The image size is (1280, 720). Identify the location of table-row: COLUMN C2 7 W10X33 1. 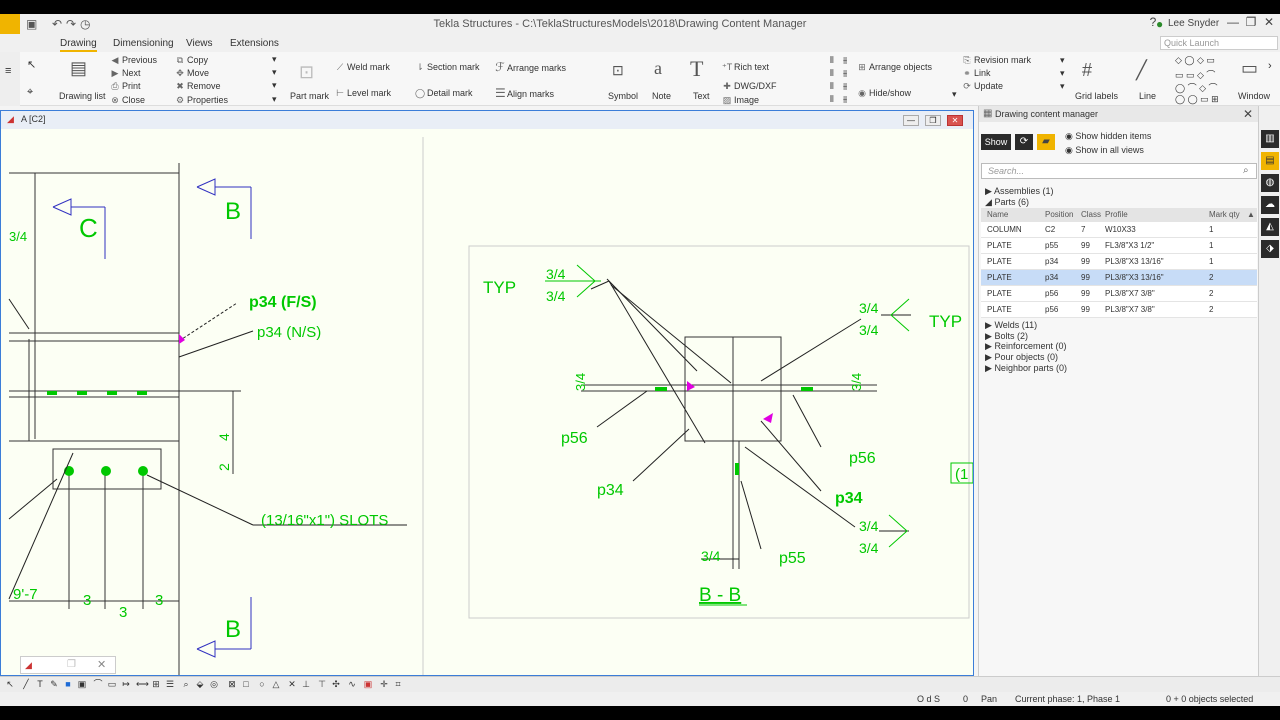
(1119, 230).